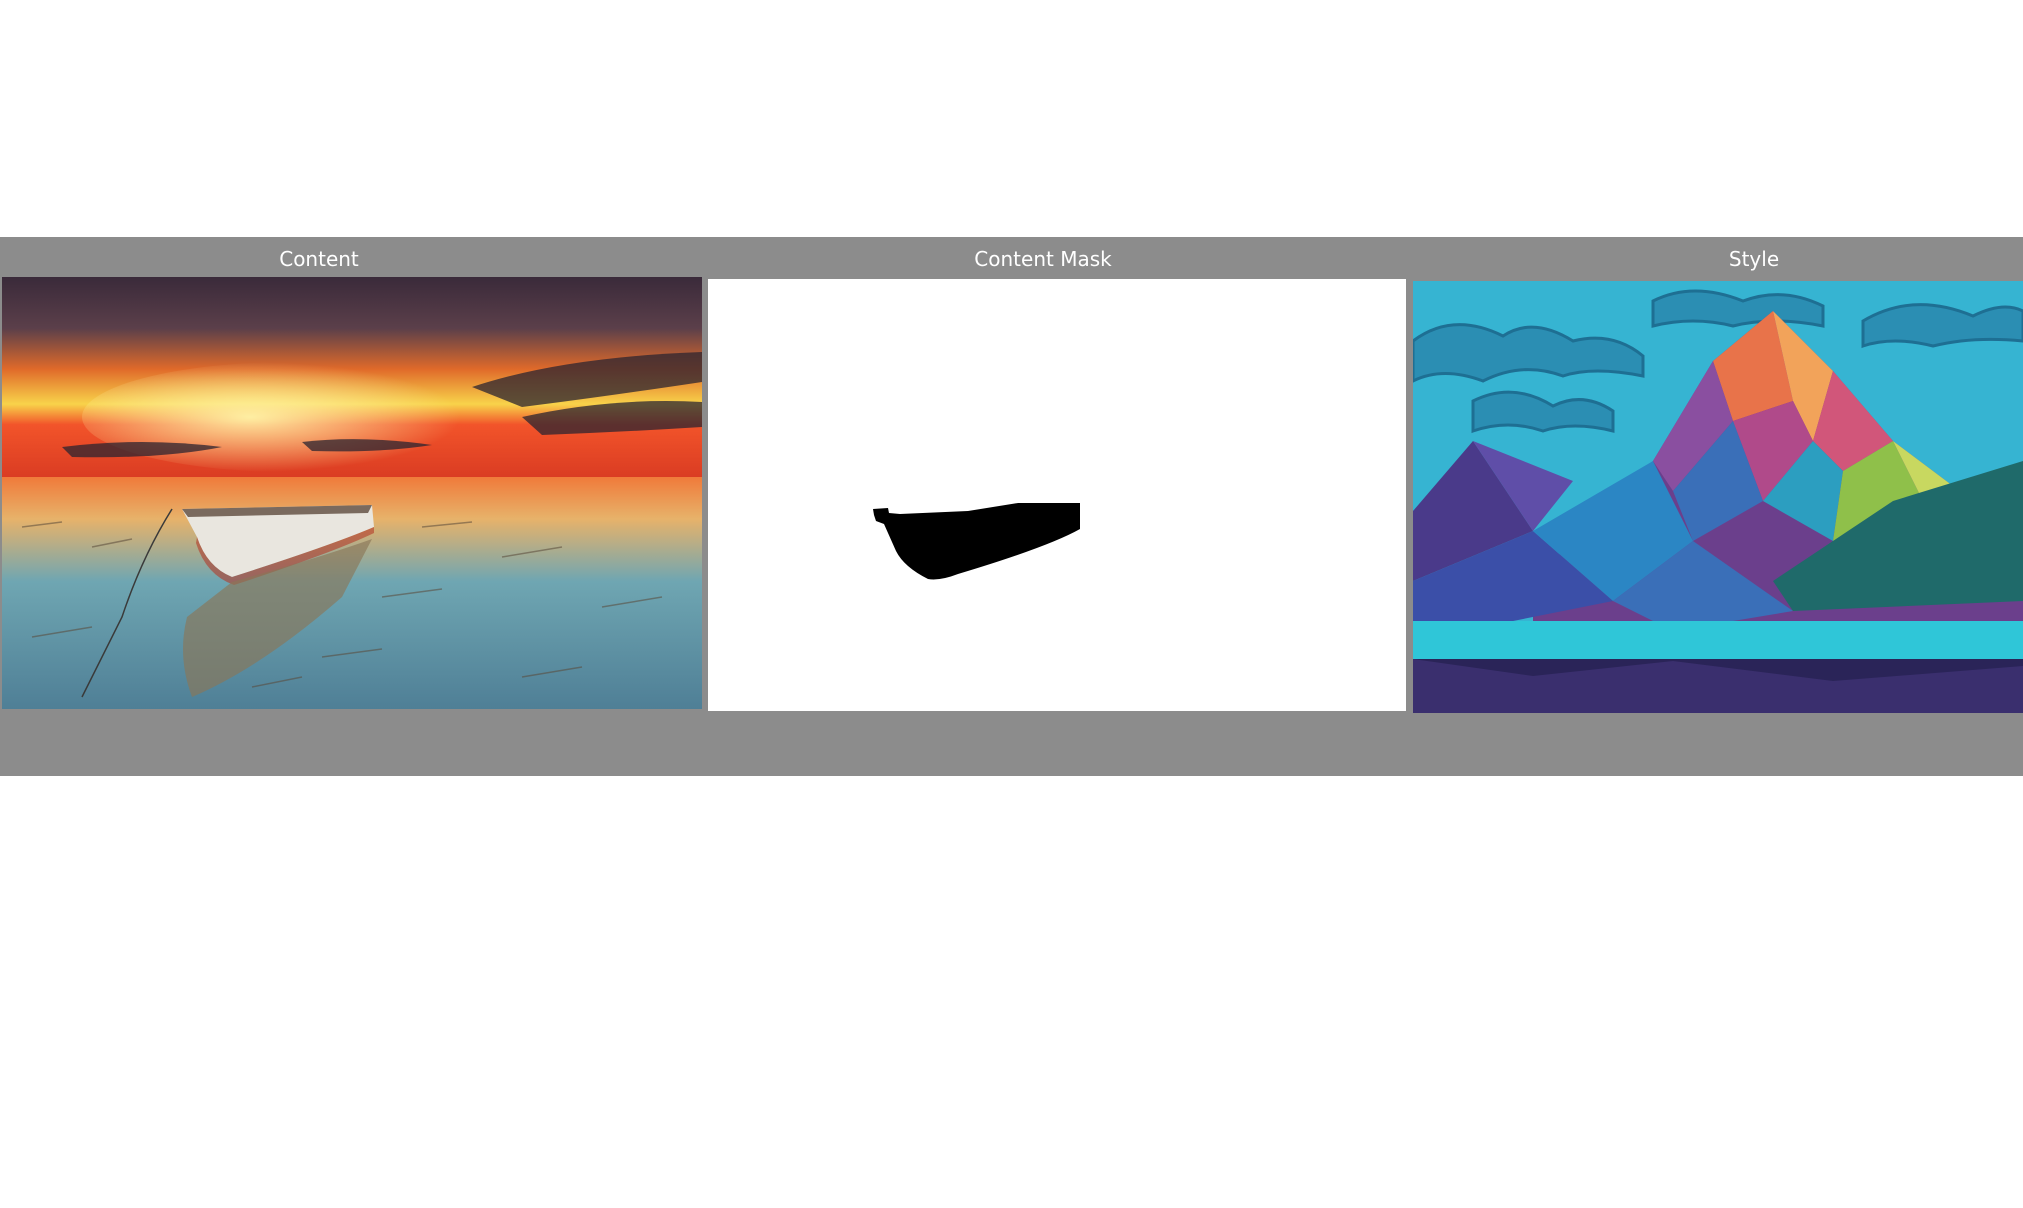  What do you see at coordinates (352, 493) in the screenshot?
I see `content-image` at bounding box center [352, 493].